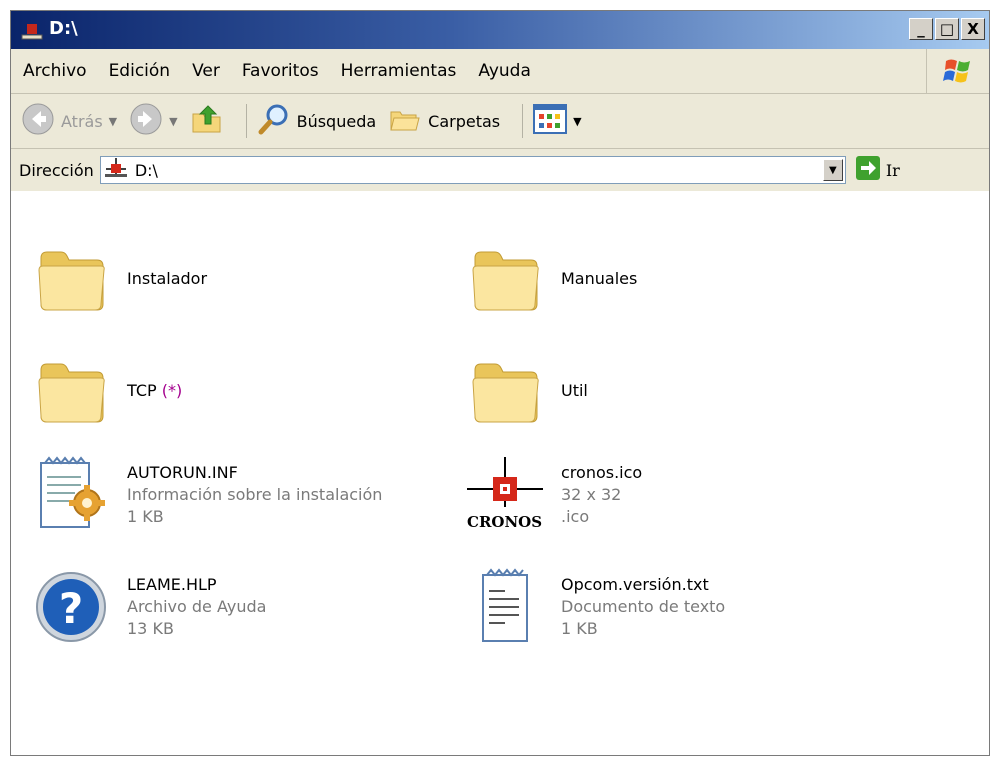 This screenshot has height=762, width=995. Describe the element at coordinates (63, 28) in the screenshot. I see `window-title: D:\` at that location.